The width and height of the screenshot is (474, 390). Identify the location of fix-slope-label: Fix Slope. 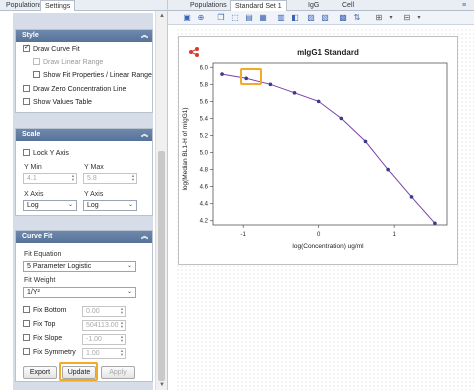
(48, 338).